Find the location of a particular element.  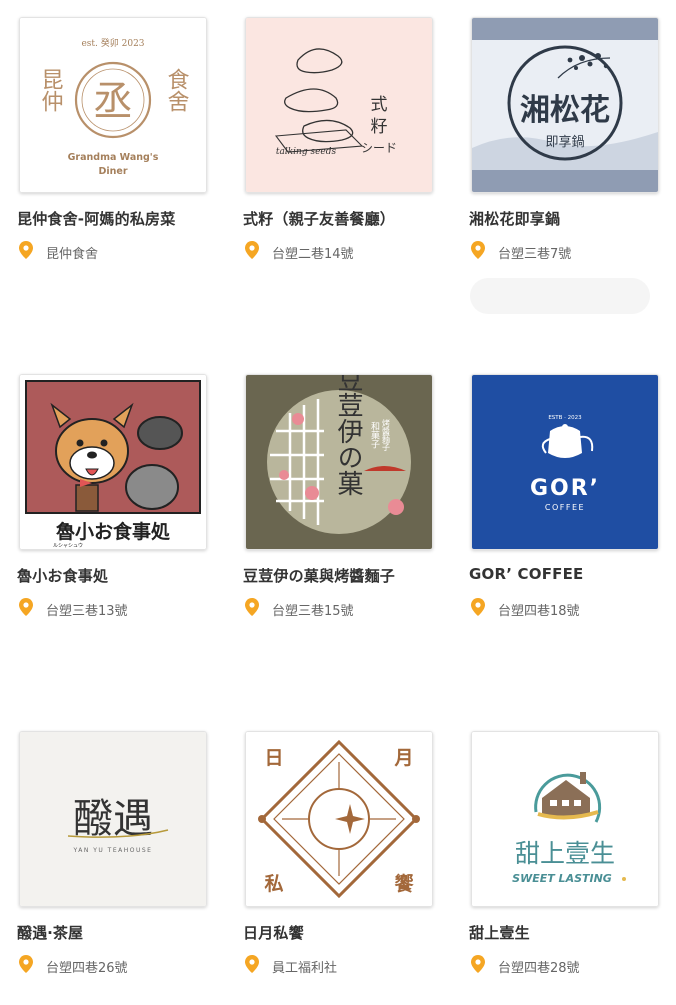

svg-text: 私 is located at coordinates (273, 884).